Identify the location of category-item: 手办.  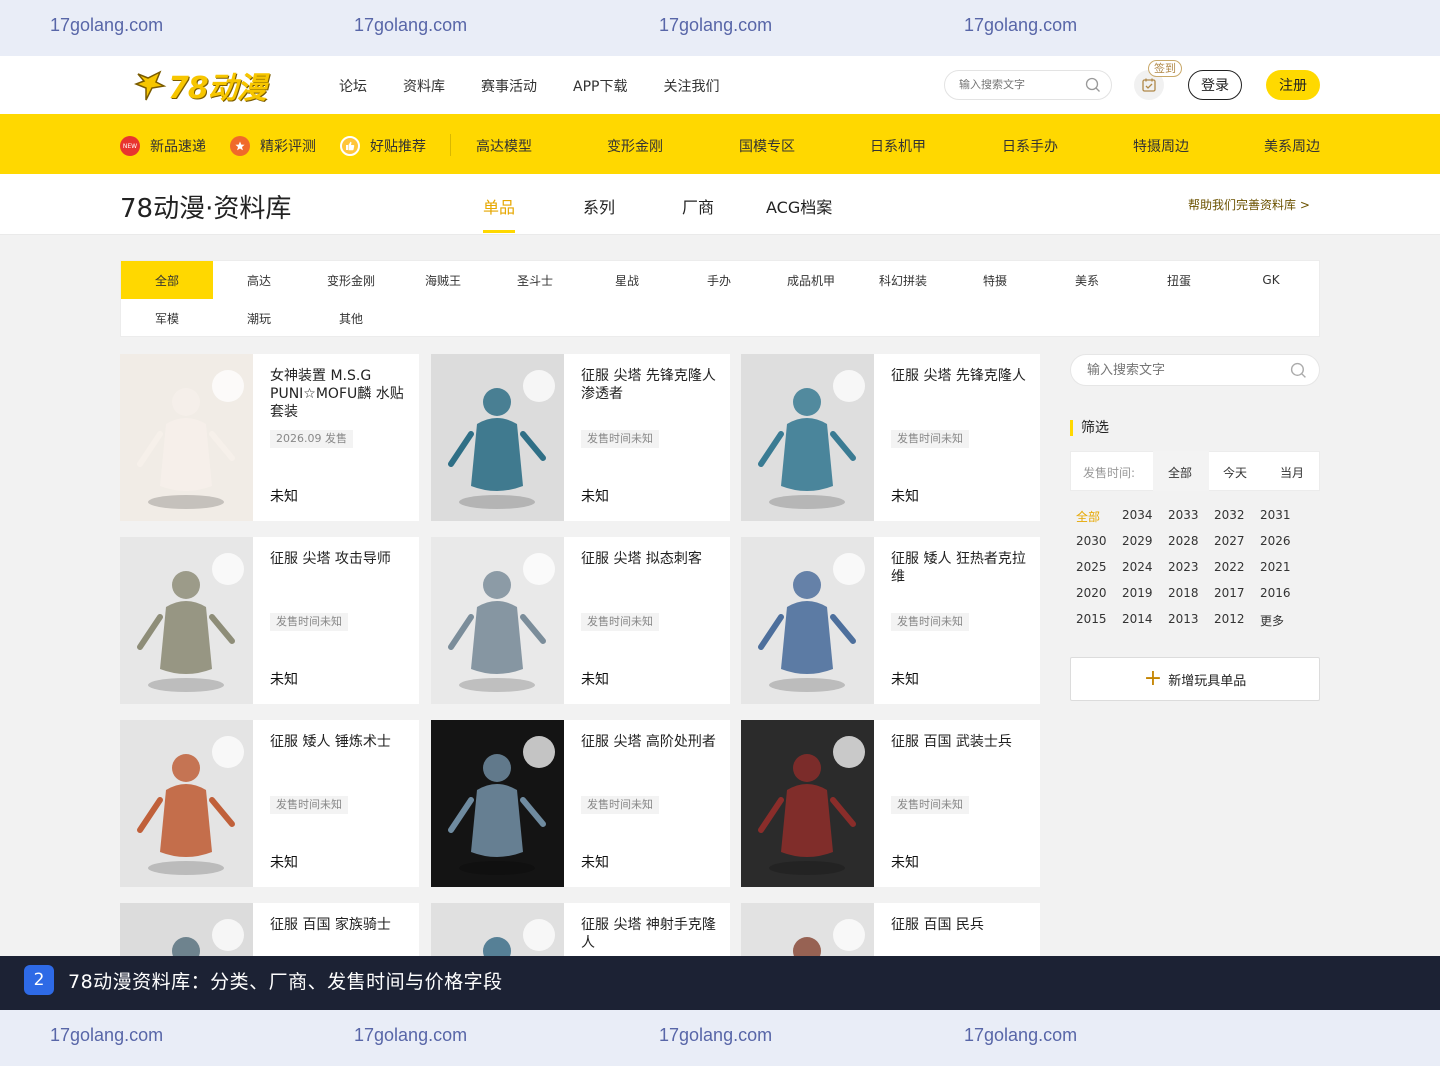
(719, 280).